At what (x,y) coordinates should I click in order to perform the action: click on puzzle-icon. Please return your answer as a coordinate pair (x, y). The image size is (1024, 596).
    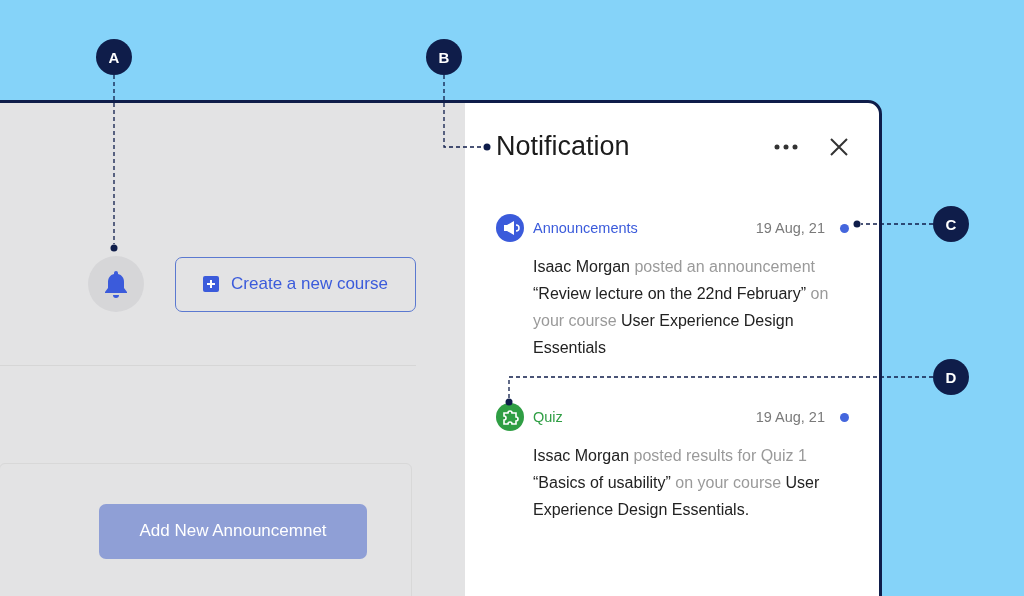
    Looking at the image, I should click on (510, 417).